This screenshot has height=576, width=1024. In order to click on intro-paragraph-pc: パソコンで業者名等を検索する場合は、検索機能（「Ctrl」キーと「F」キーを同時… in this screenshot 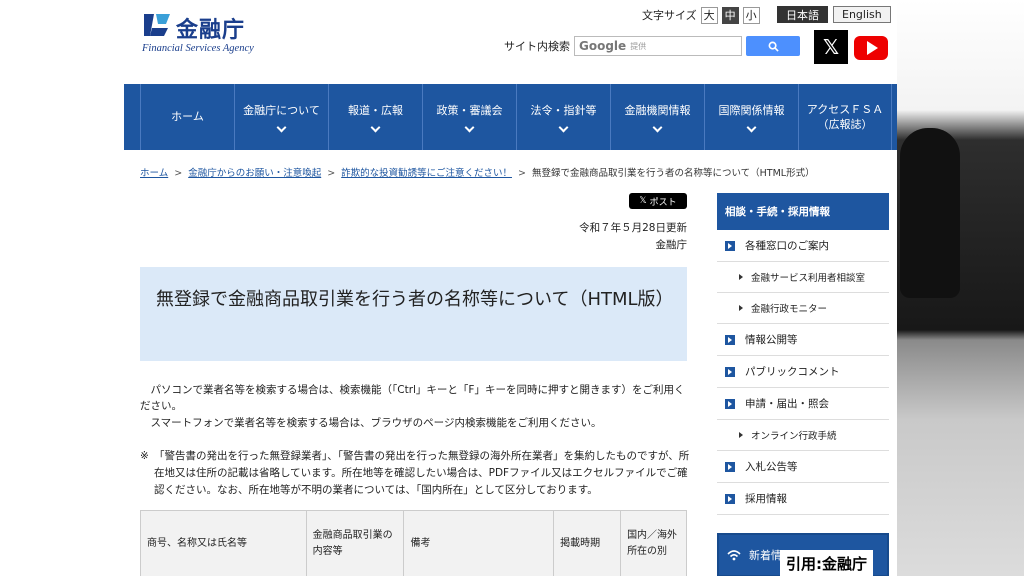, I will do `click(412, 398)`.